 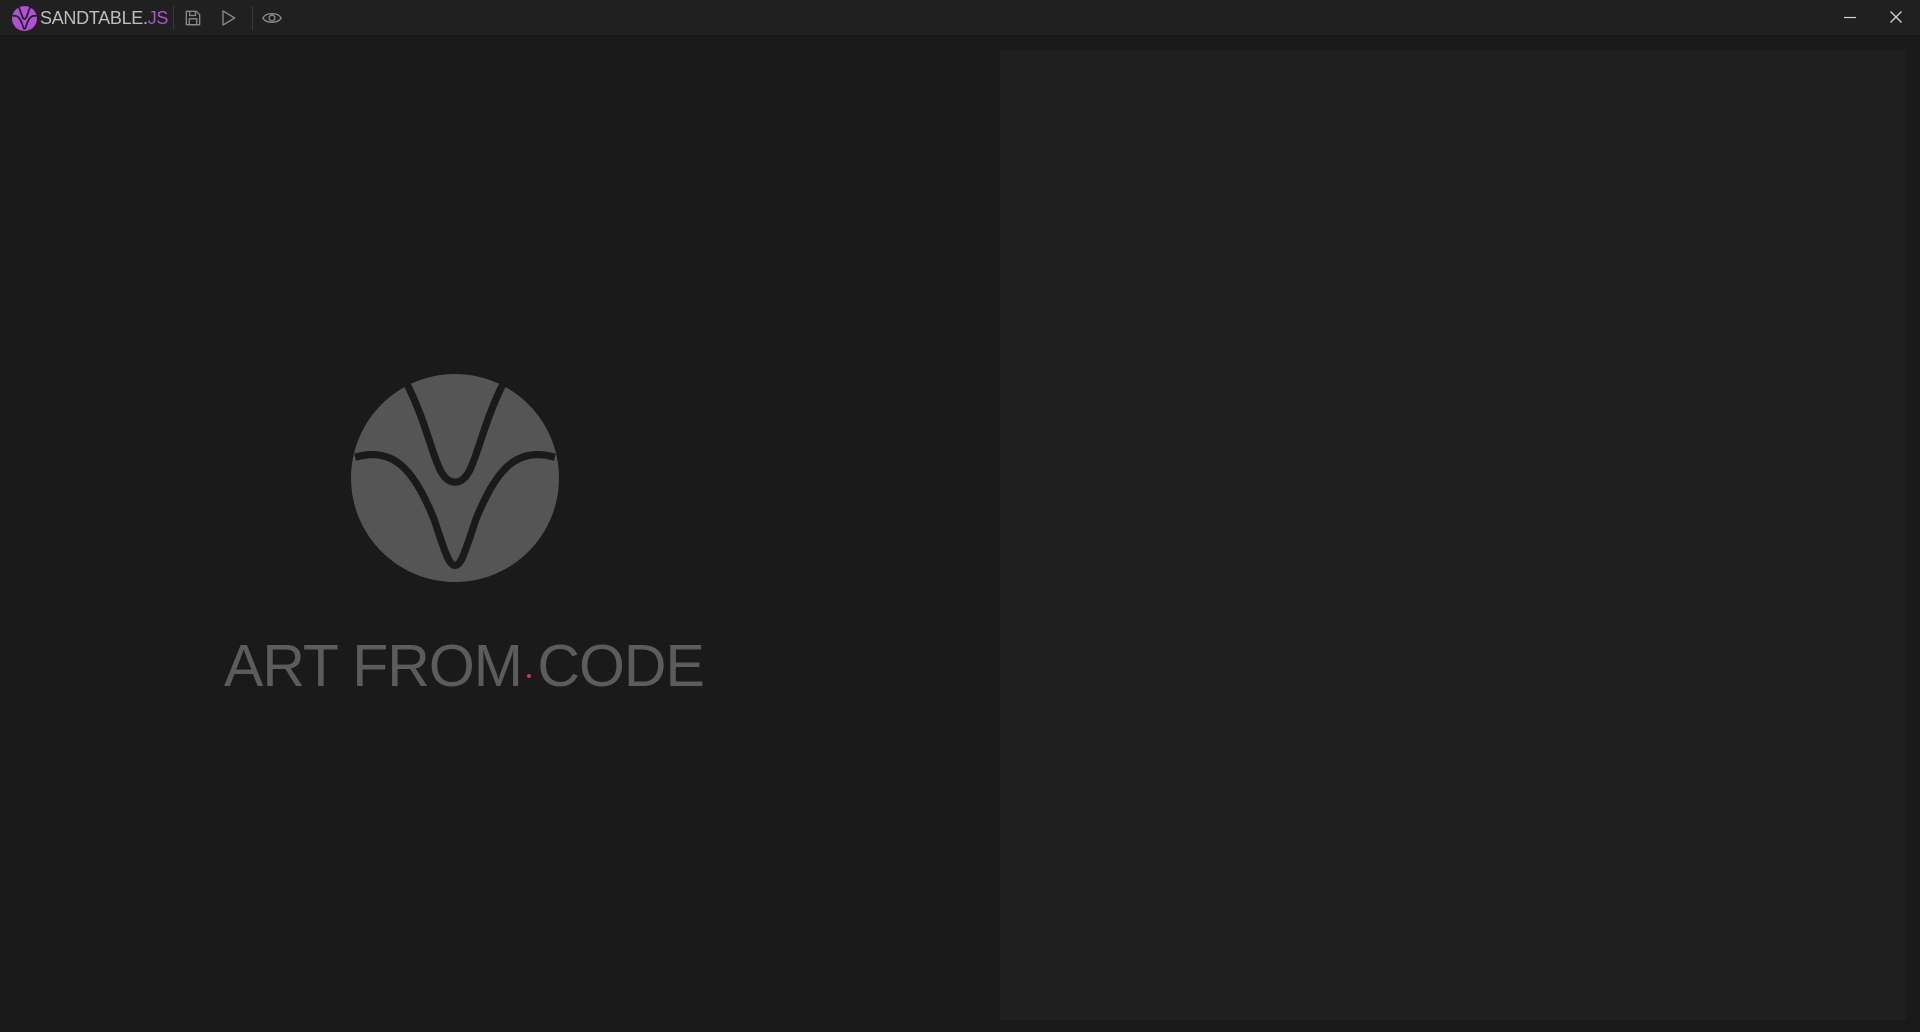 I want to click on splash-tagline: ART FROM CODE, so click(x=464, y=666).